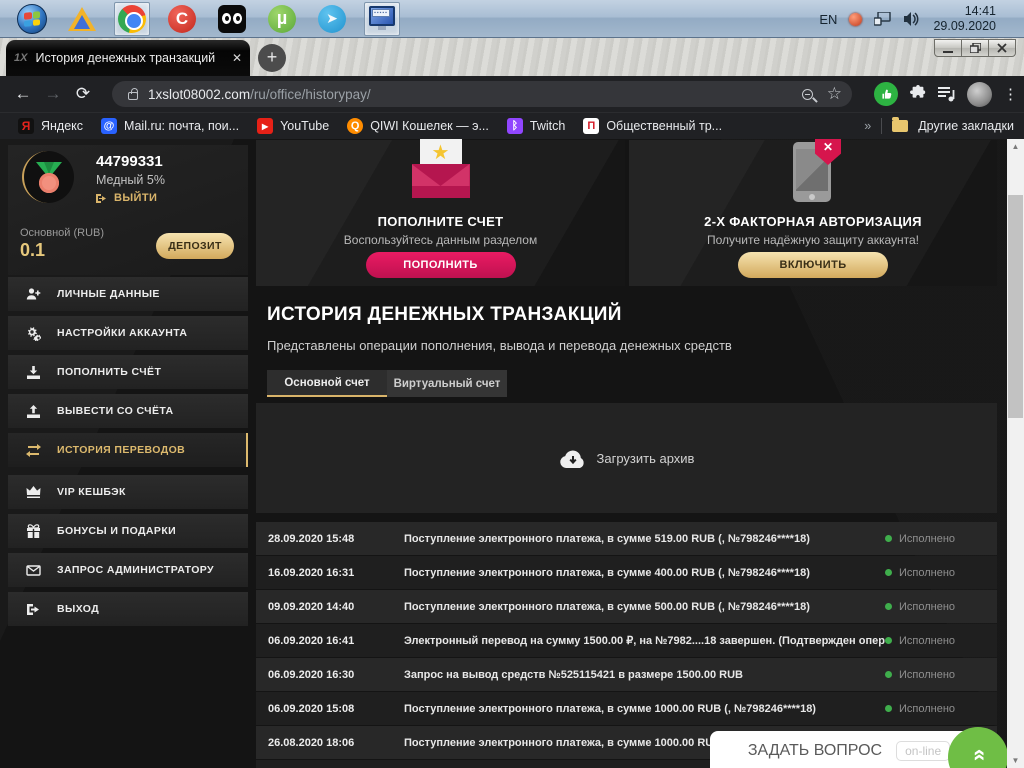 The image size is (1024, 768). What do you see at coordinates (311, 640) in the screenshot?
I see `tx-date: 06.09.2020 16:41` at bounding box center [311, 640].